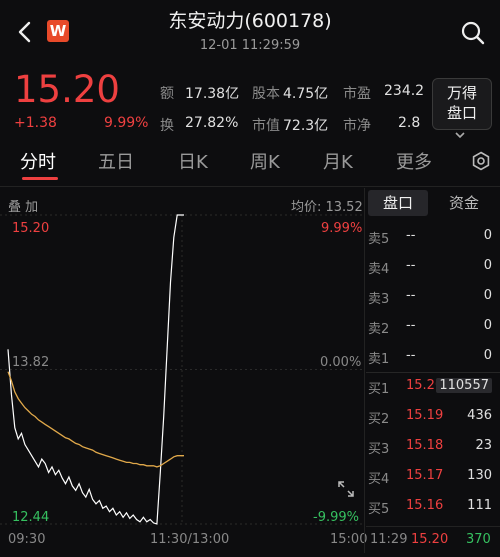 The height and width of the screenshot is (557, 500). What do you see at coordinates (433, 203) in the screenshot?
I see `orderbook-tabs: 盘口 资金` at bounding box center [433, 203].